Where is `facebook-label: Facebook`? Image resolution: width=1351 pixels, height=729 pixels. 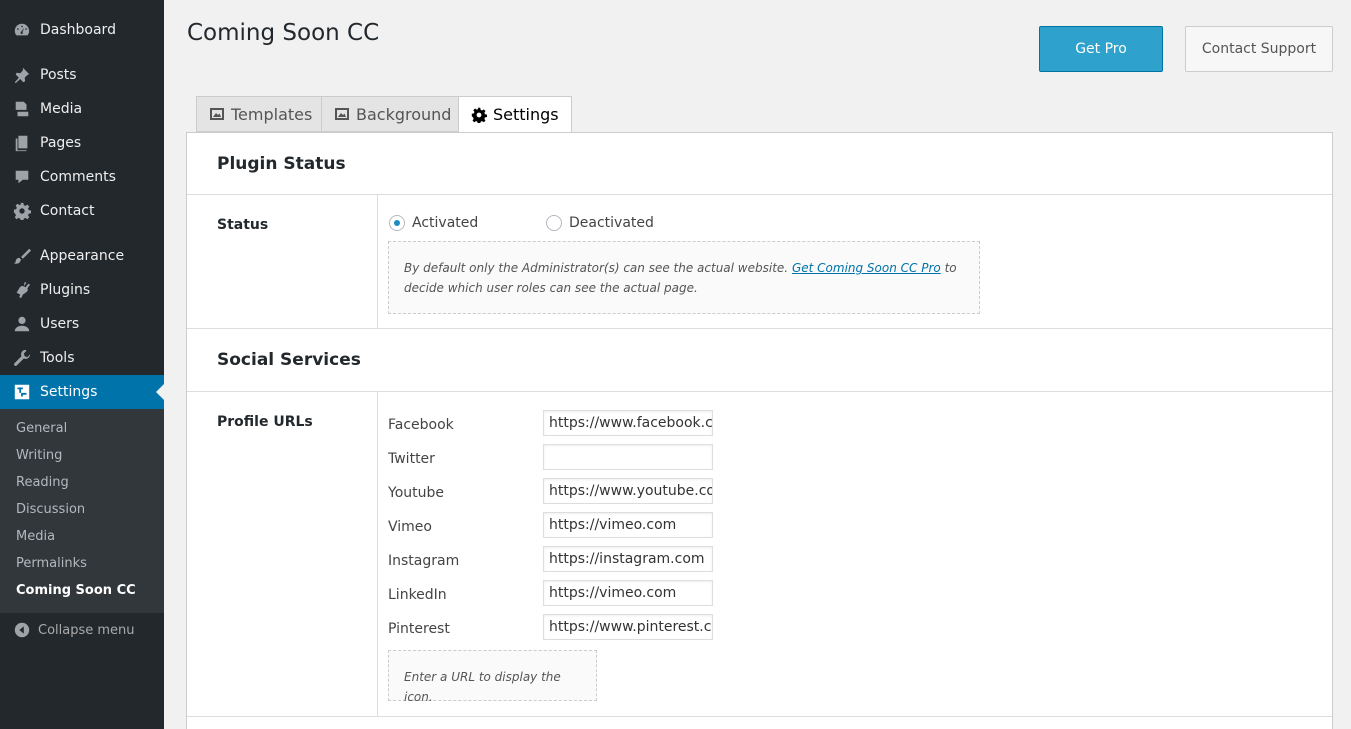 facebook-label: Facebook is located at coordinates (421, 425).